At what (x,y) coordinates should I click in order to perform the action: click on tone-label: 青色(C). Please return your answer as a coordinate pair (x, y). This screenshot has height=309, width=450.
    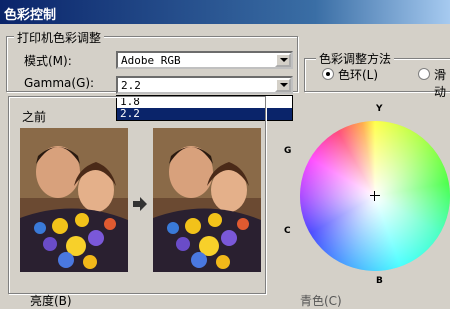
    Looking at the image, I should click on (321, 301).